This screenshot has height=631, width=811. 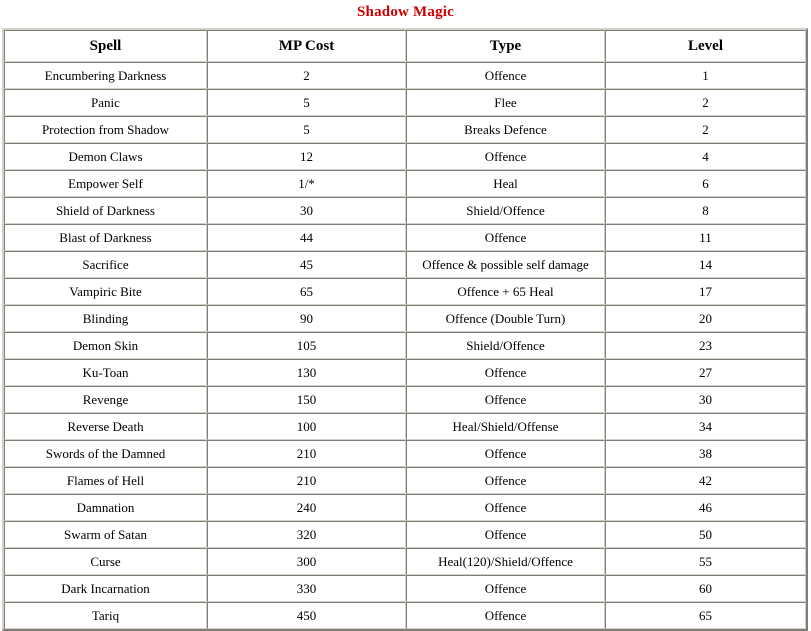 What do you see at coordinates (505, 561) in the screenshot?
I see `cell-type: Heal(120)/Shield/Offence` at bounding box center [505, 561].